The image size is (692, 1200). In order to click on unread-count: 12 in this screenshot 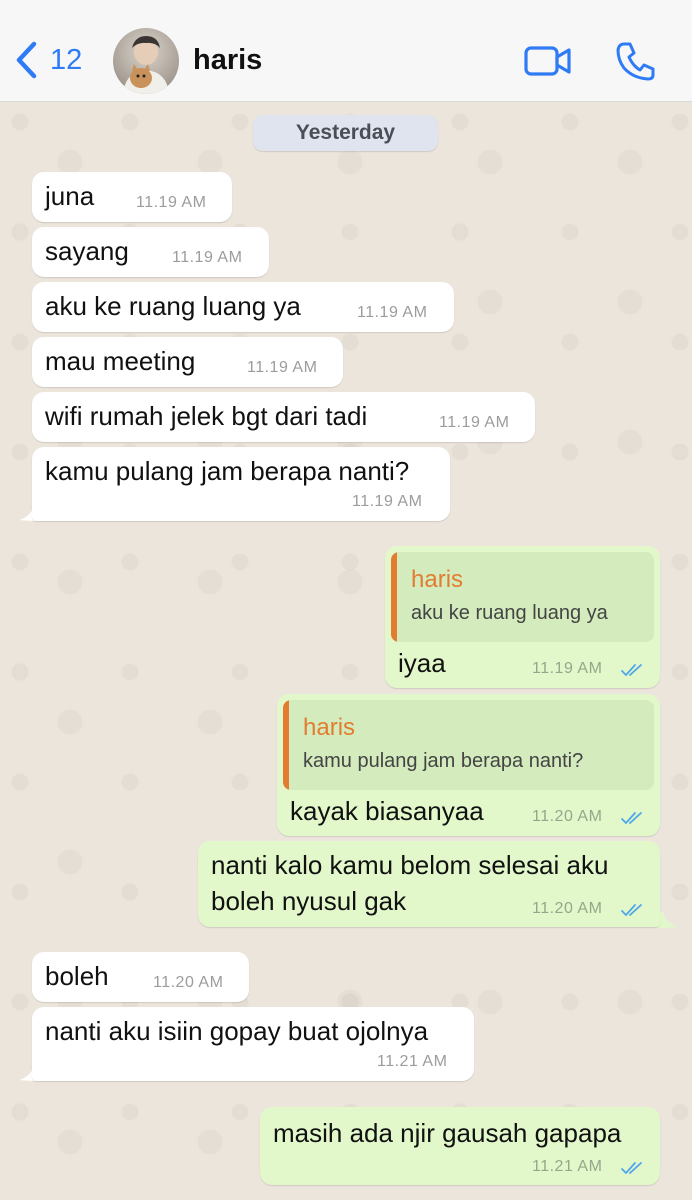, I will do `click(66, 59)`.